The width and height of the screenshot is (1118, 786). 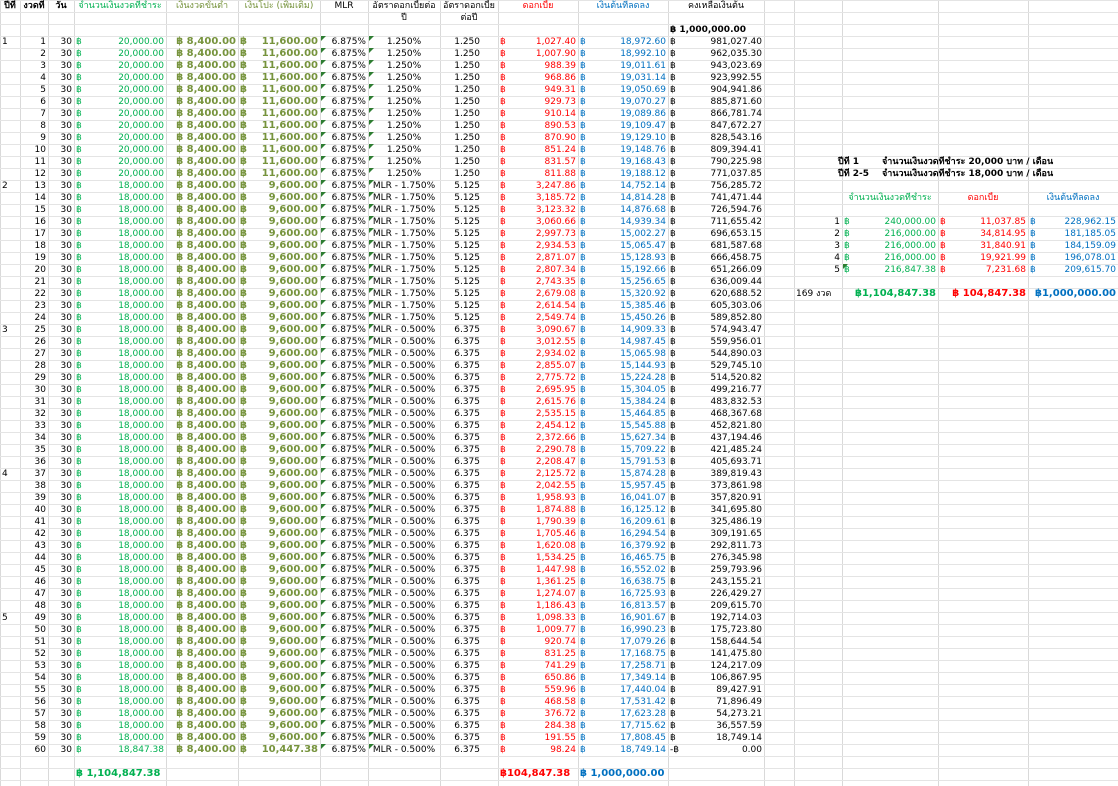 I want to click on period-cell: 50, so click(x=34, y=630).